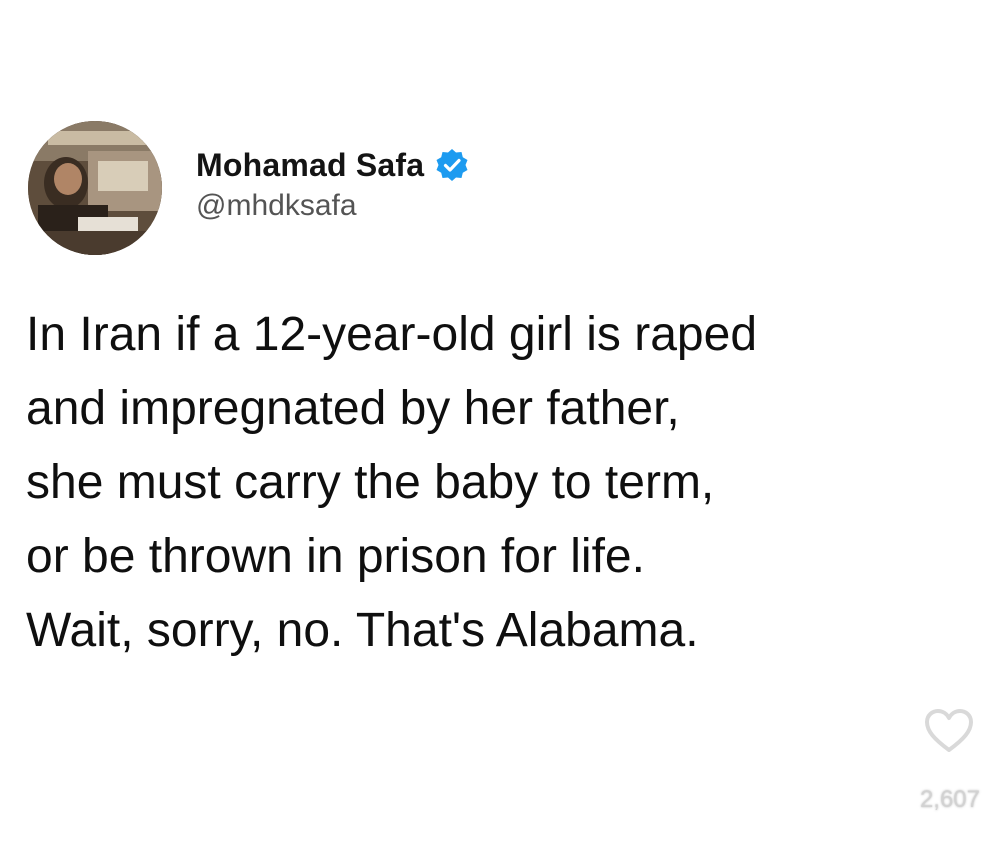 This screenshot has height=856, width=1000. Describe the element at coordinates (370, 482) in the screenshot. I see `tweet-text-line: she must carry the baby to term,` at that location.